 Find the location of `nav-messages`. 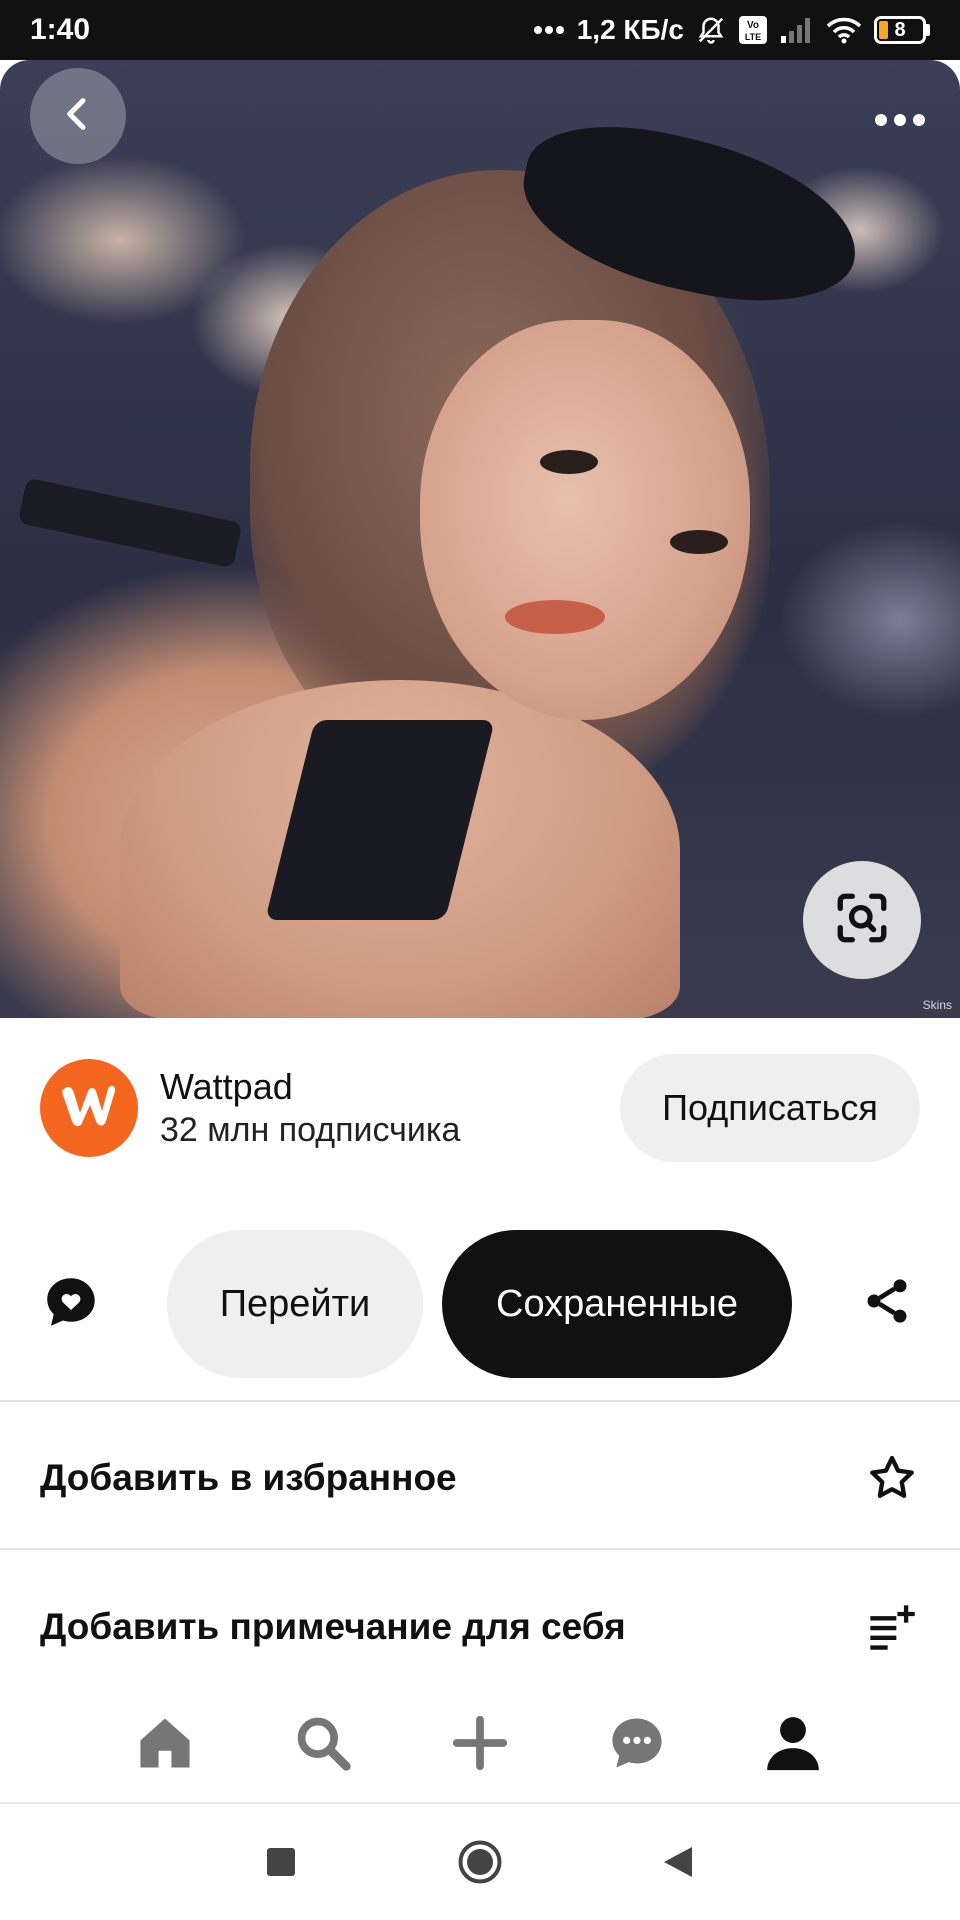

nav-messages is located at coordinates (637, 1745).